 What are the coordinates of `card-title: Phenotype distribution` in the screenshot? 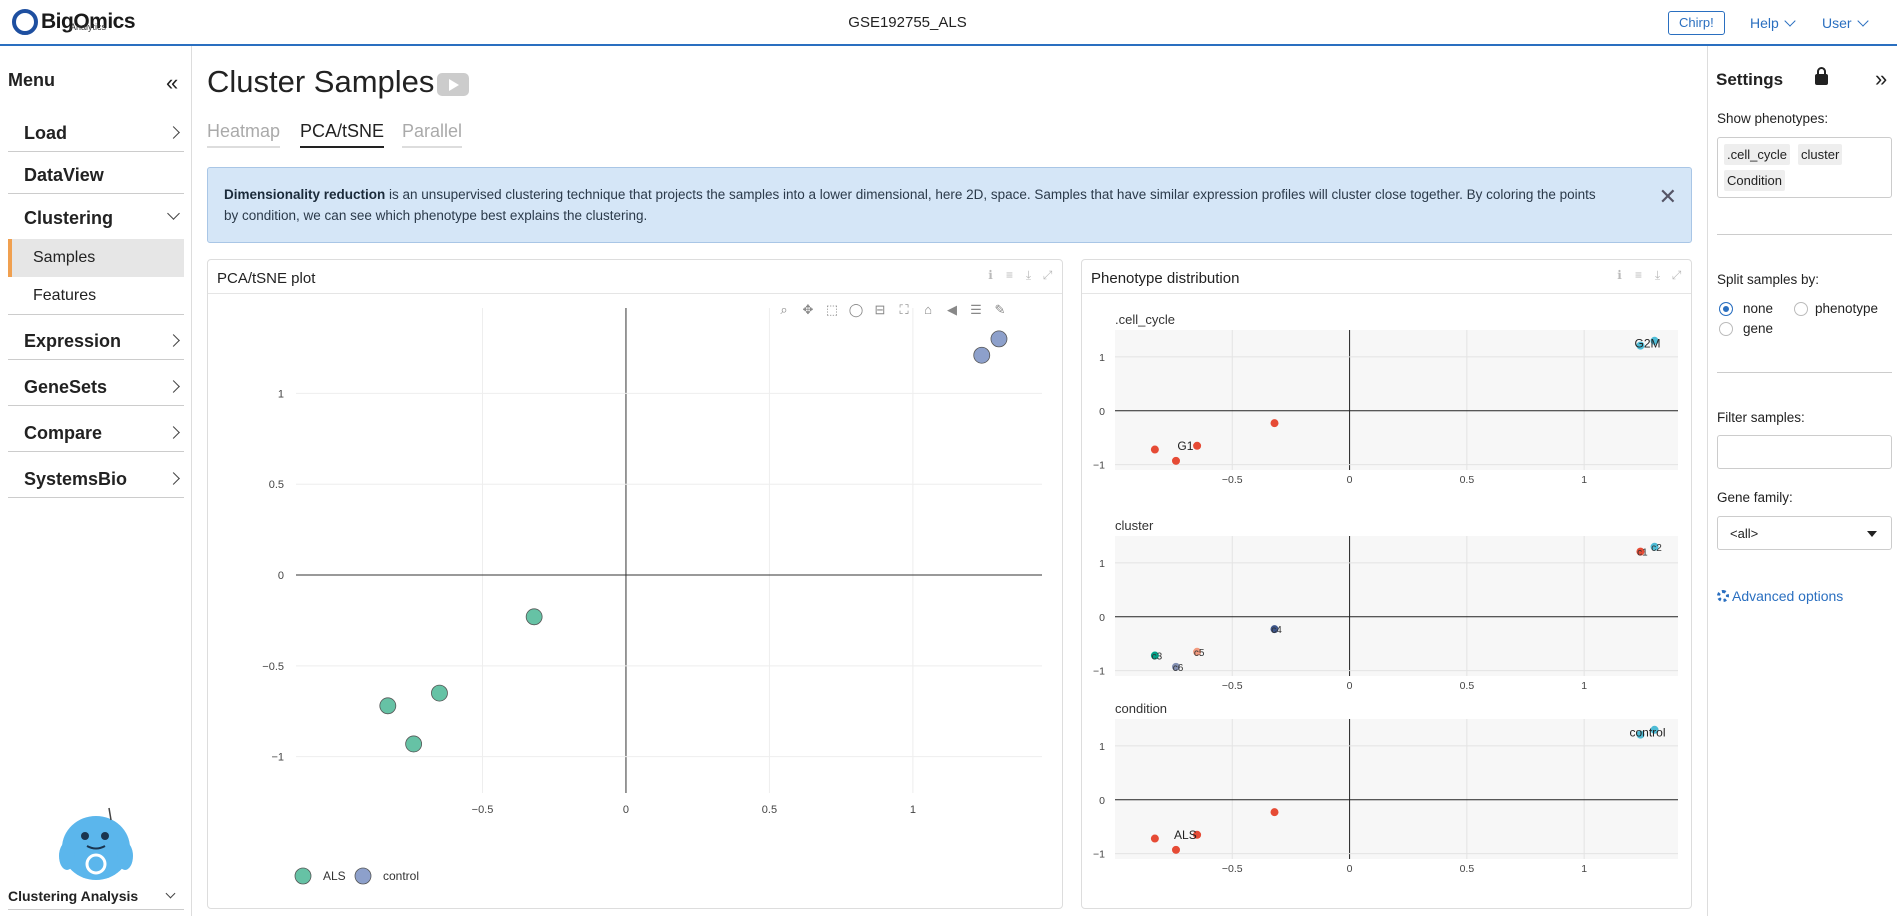 It's located at (1165, 278).